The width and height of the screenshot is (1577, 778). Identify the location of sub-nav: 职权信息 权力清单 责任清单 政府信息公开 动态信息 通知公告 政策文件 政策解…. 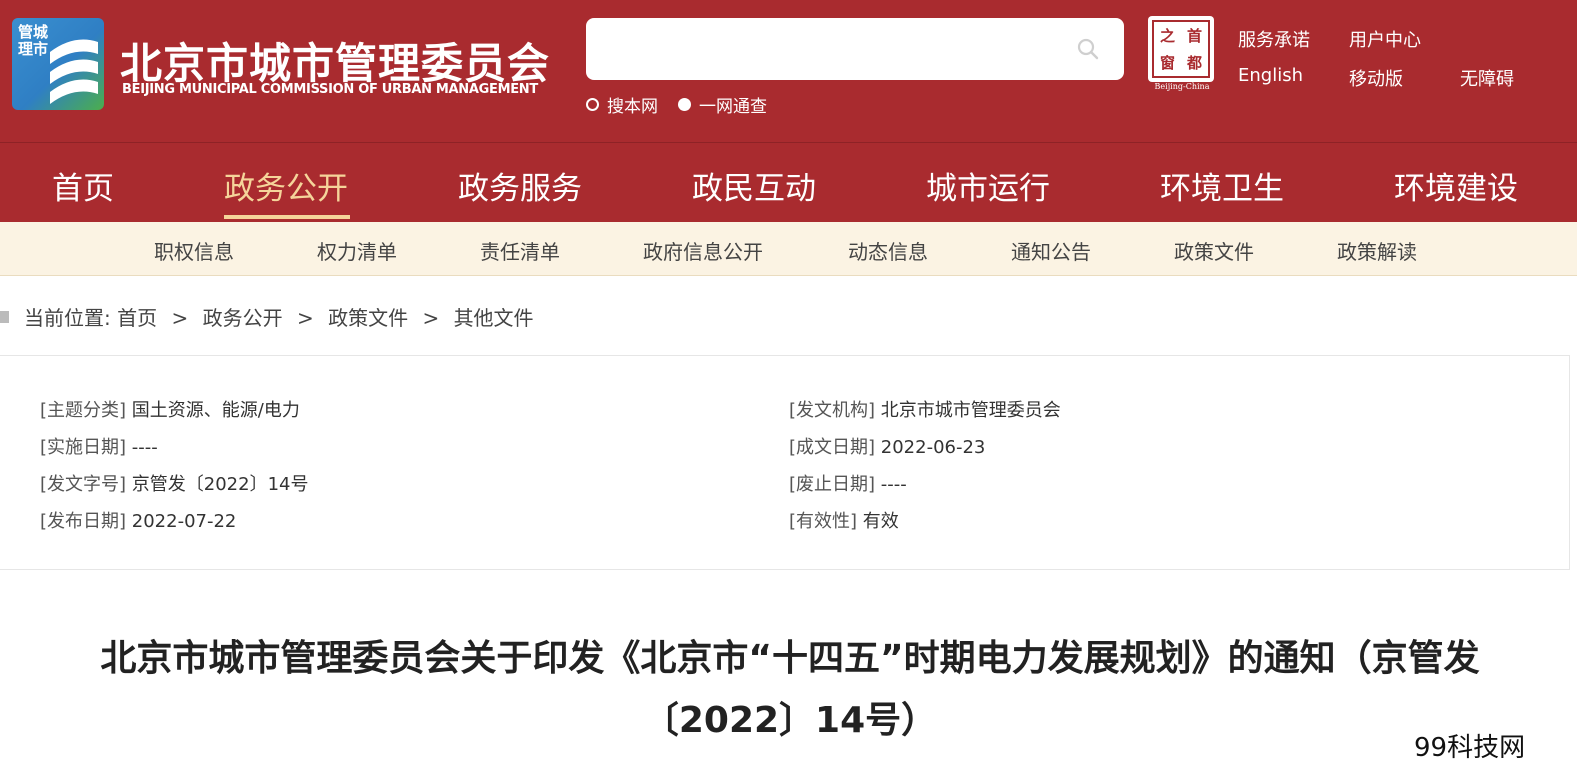
(788, 249).